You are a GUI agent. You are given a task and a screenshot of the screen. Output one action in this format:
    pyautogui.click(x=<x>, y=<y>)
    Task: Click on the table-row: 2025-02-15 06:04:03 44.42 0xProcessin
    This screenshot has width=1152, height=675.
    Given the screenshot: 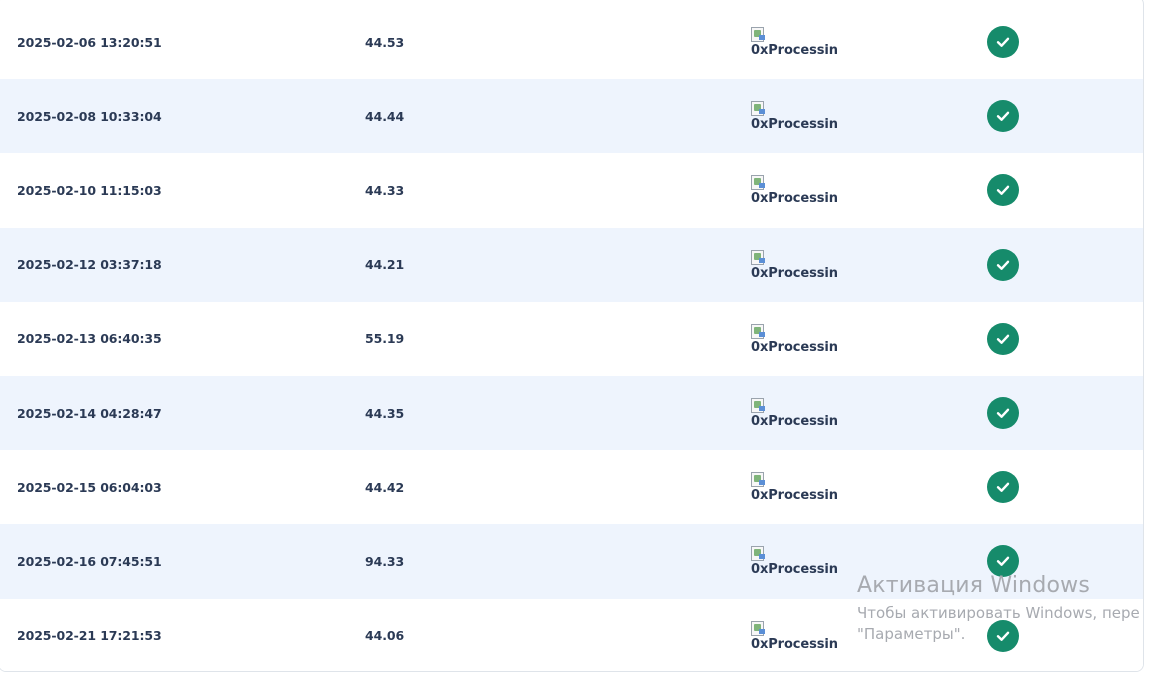 What is the action you would take?
    pyautogui.click(x=571, y=487)
    